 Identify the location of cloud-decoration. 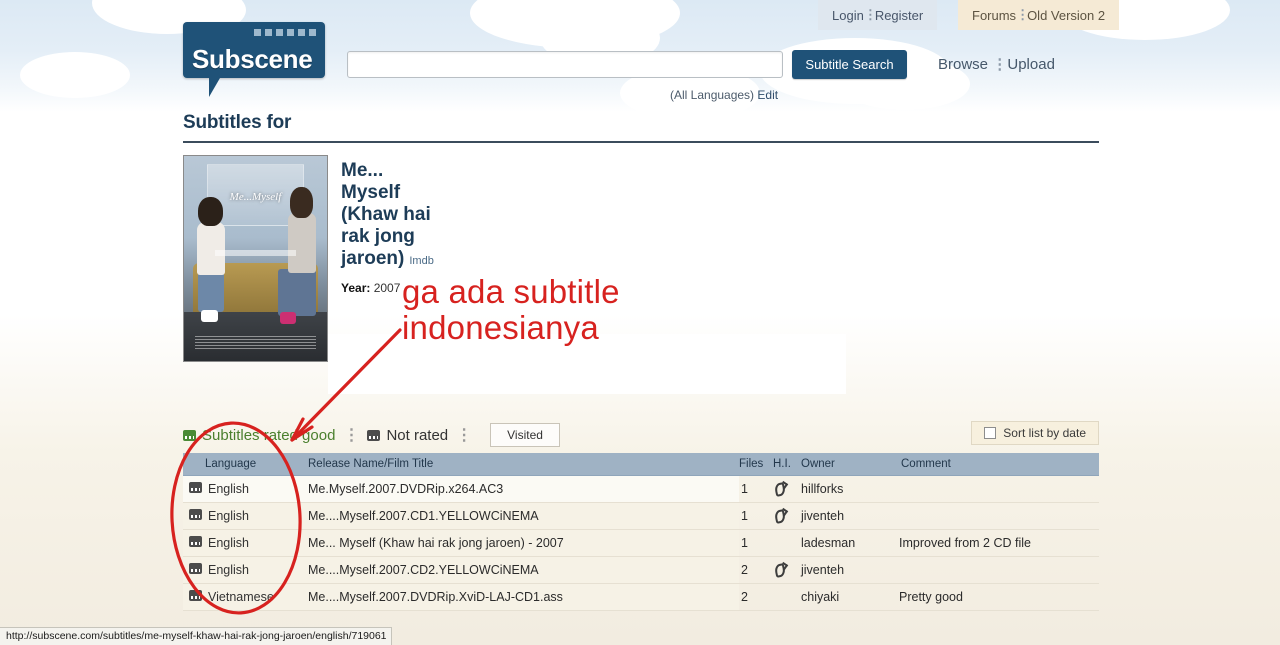
(75, 75).